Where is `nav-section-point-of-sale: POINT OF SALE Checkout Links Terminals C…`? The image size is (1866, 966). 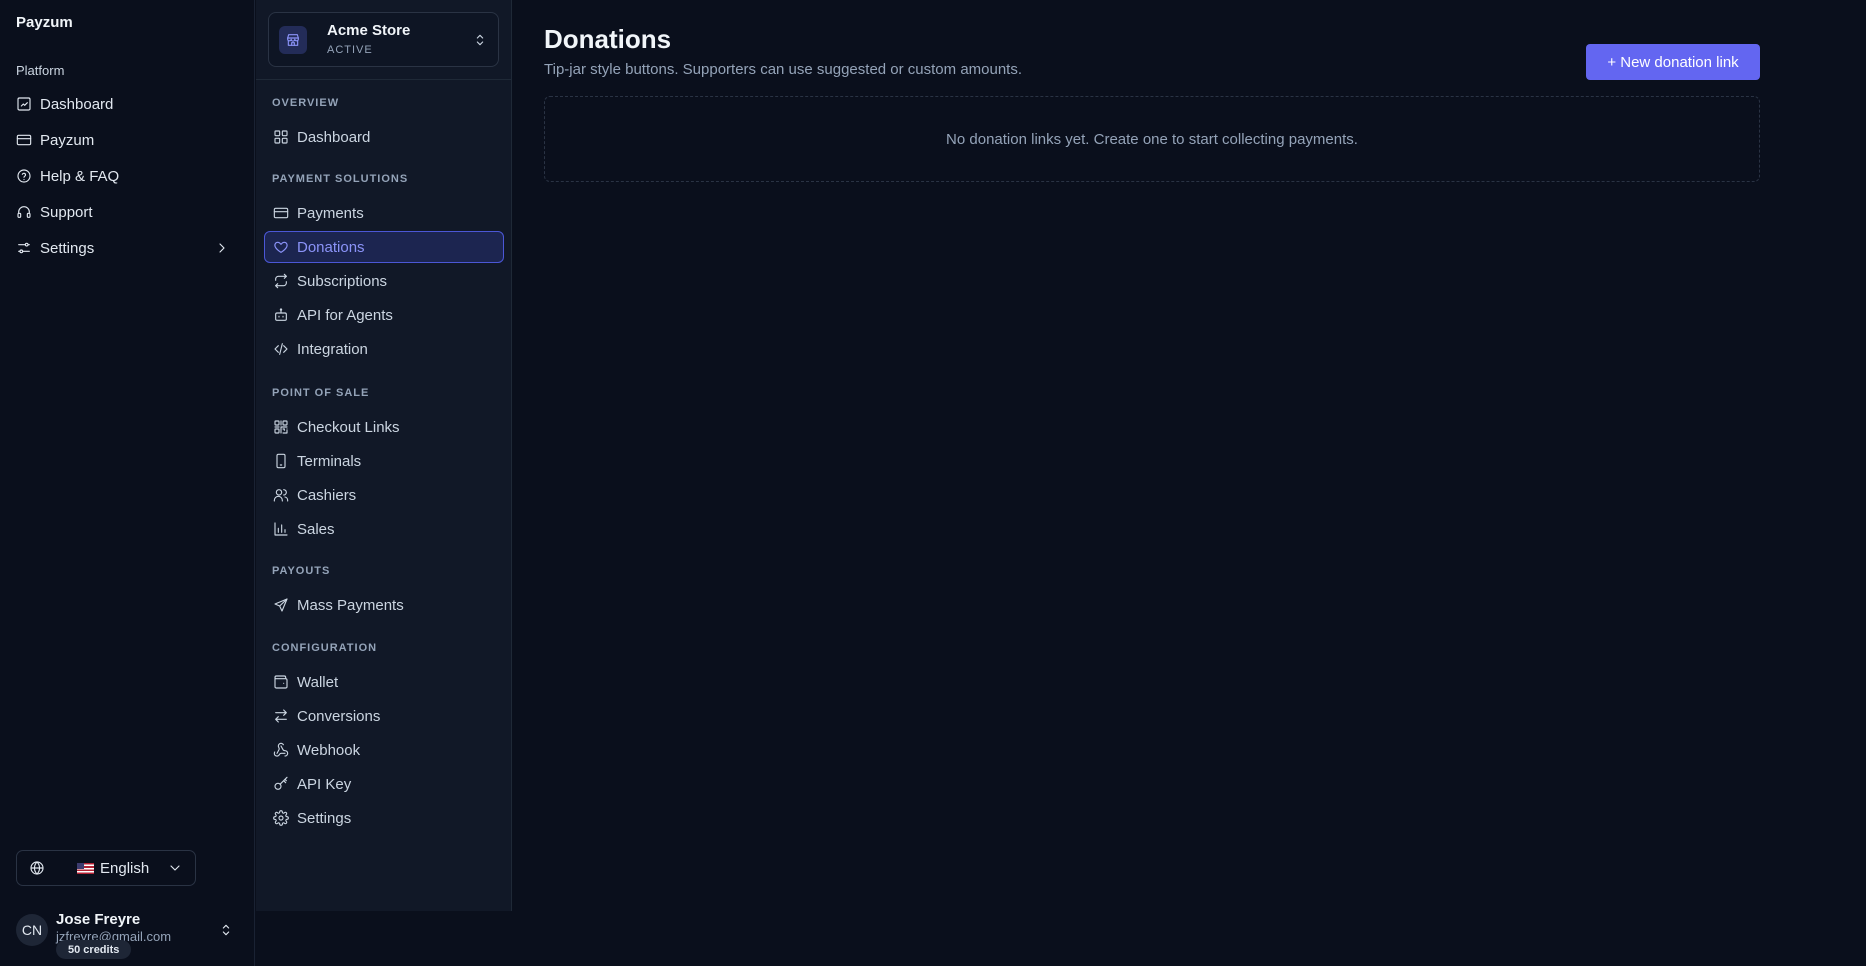
nav-section-point-of-sale: POINT OF SALE Checkout Links Terminals C… is located at coordinates (384, 467).